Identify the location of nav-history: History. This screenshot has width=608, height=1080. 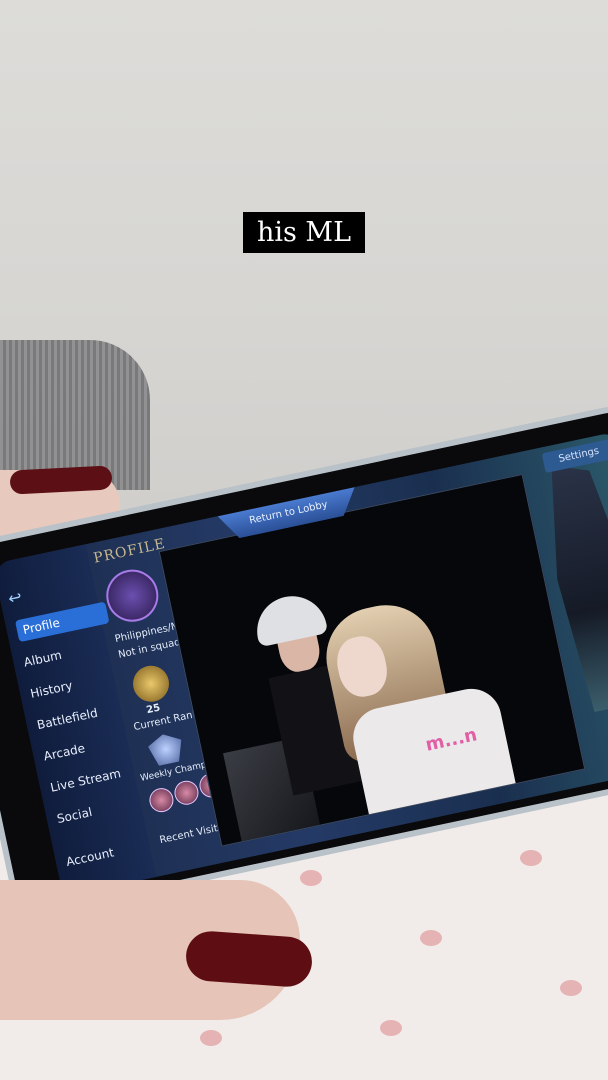
(69, 686).